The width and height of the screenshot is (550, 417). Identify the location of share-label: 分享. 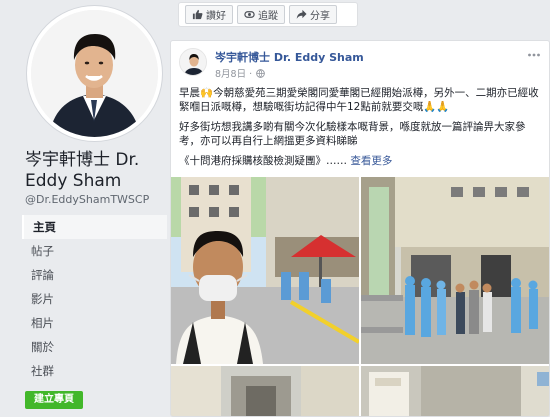
(320, 16).